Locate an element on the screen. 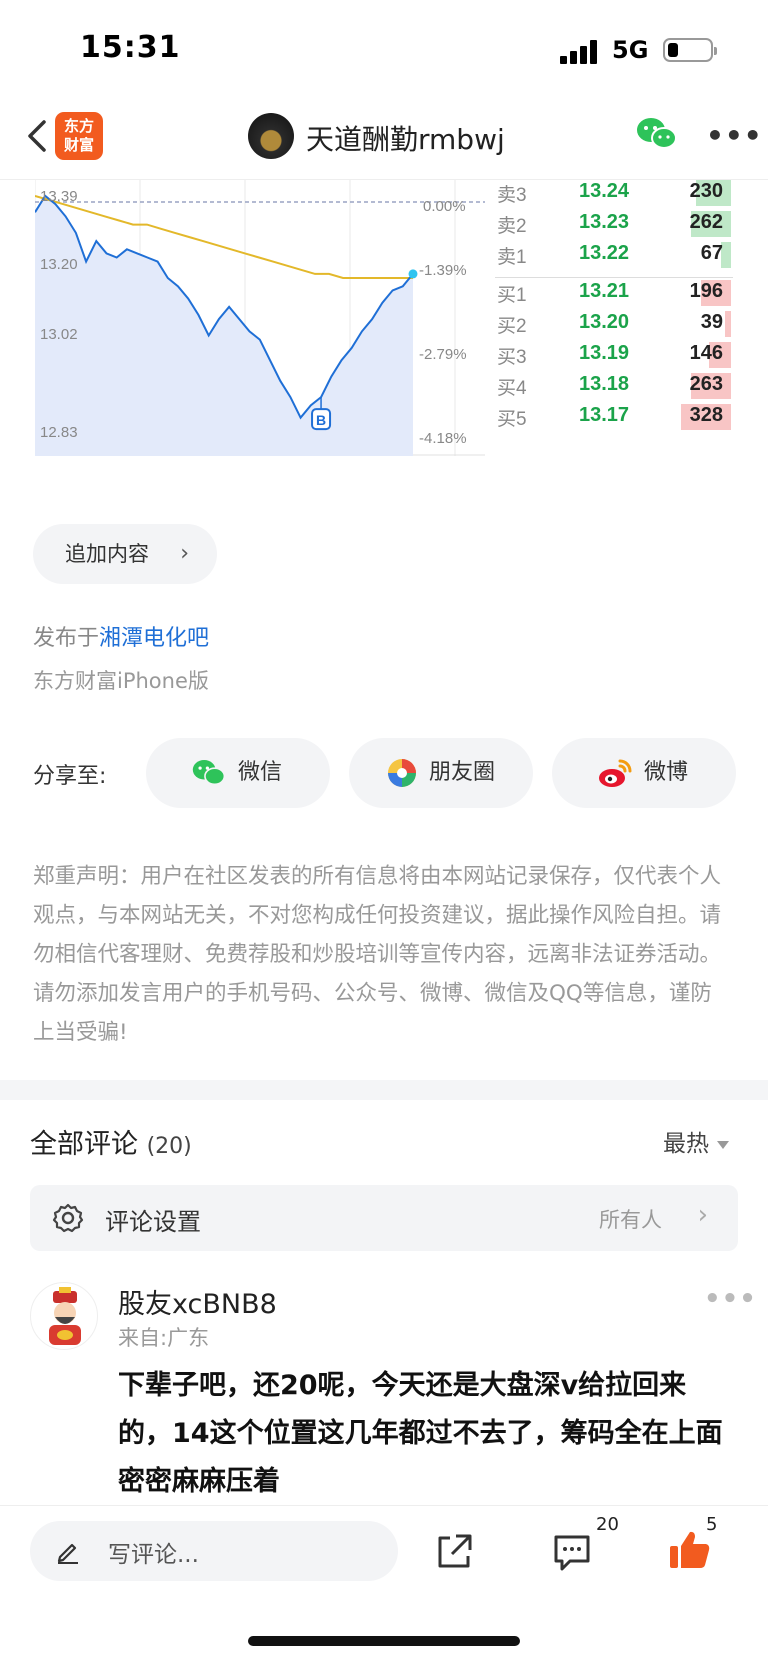  order-price: 13.17 is located at coordinates (604, 415).